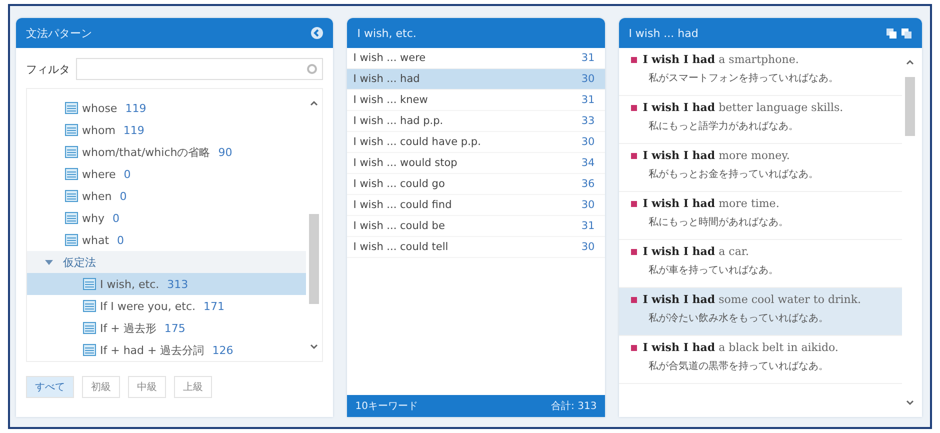  What do you see at coordinates (476, 163) in the screenshot?
I see `pattern-row: I wish ... would stop 34` at bounding box center [476, 163].